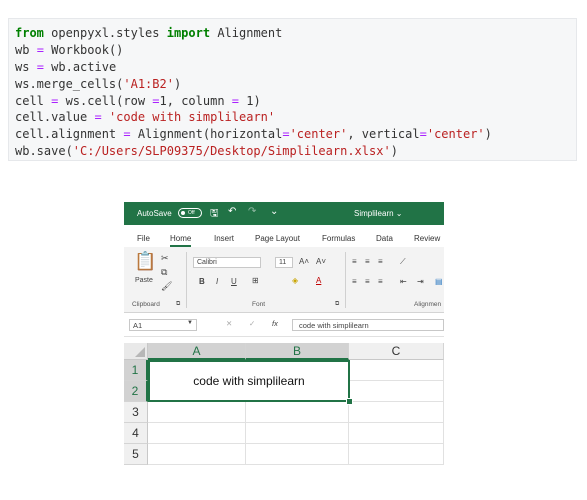 The height and width of the screenshot is (500, 587). I want to click on code-token: 1, column, so click(195, 100).